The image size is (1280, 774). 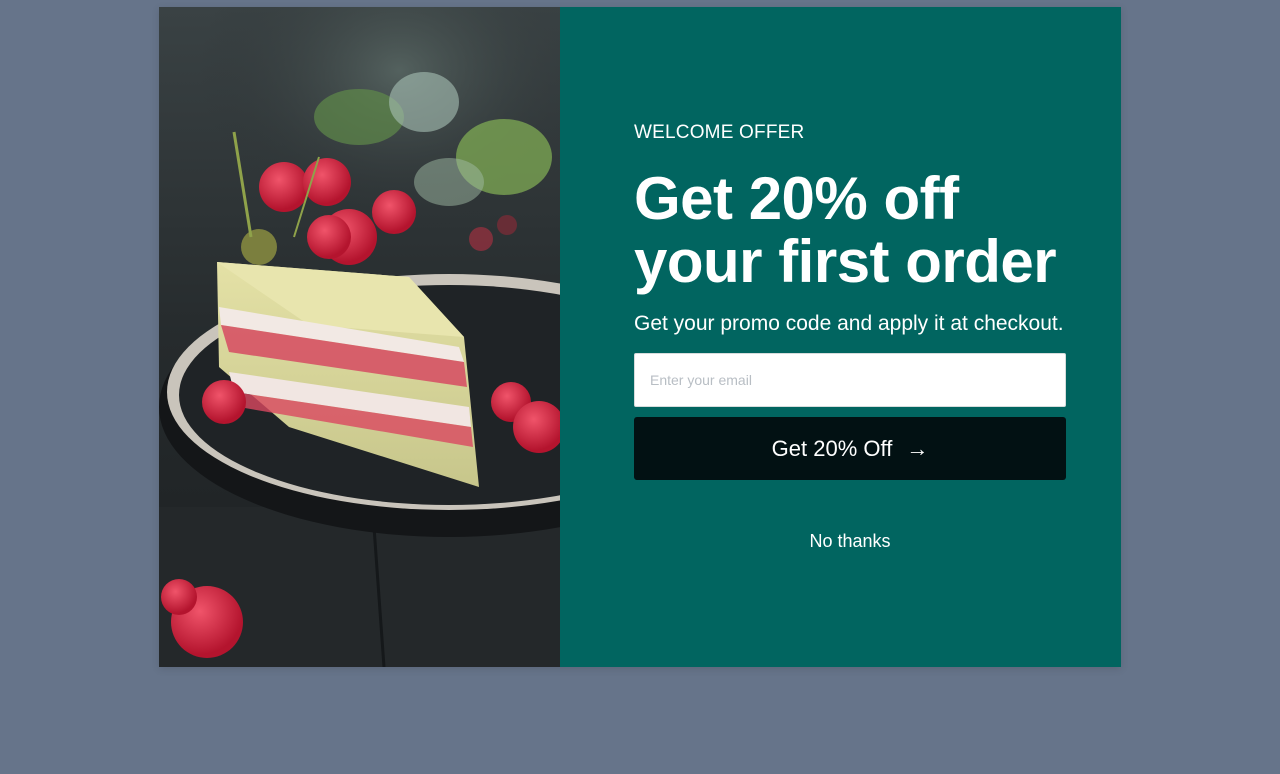 I want to click on offer-eyebrow: WELCOME OFFER, so click(x=719, y=132).